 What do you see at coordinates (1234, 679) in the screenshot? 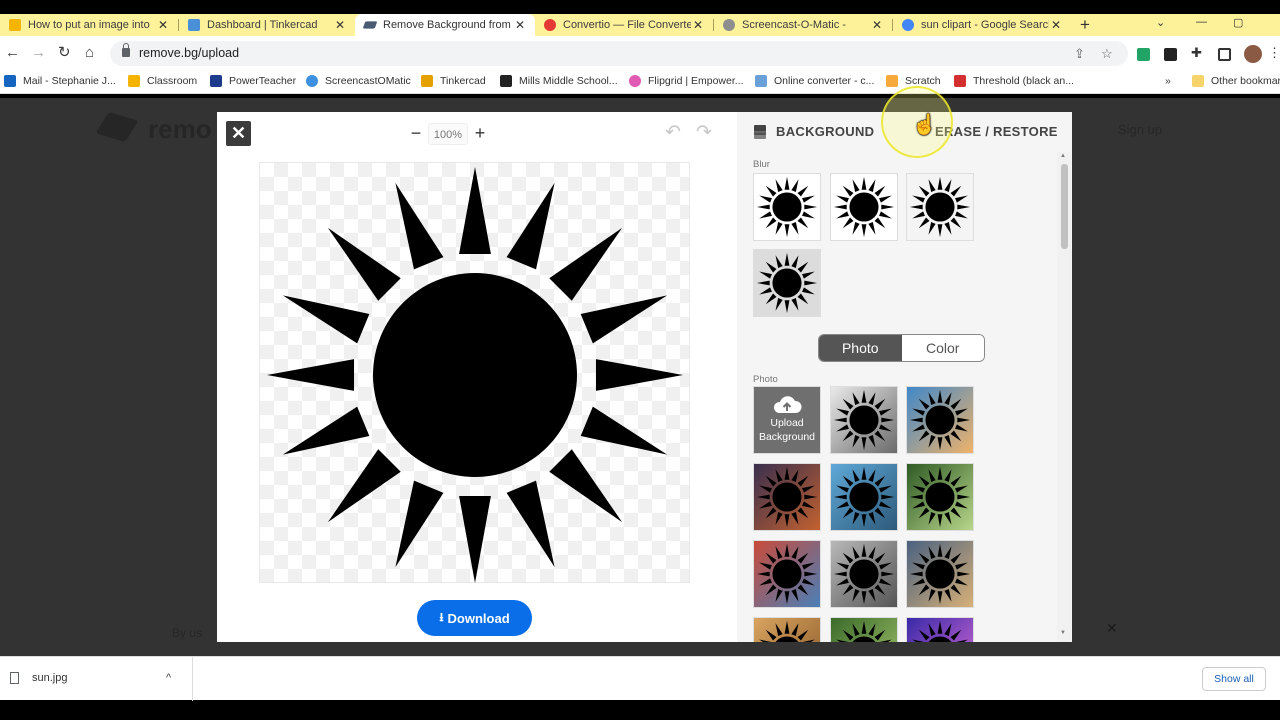
I see `show-all-button: Show all` at bounding box center [1234, 679].